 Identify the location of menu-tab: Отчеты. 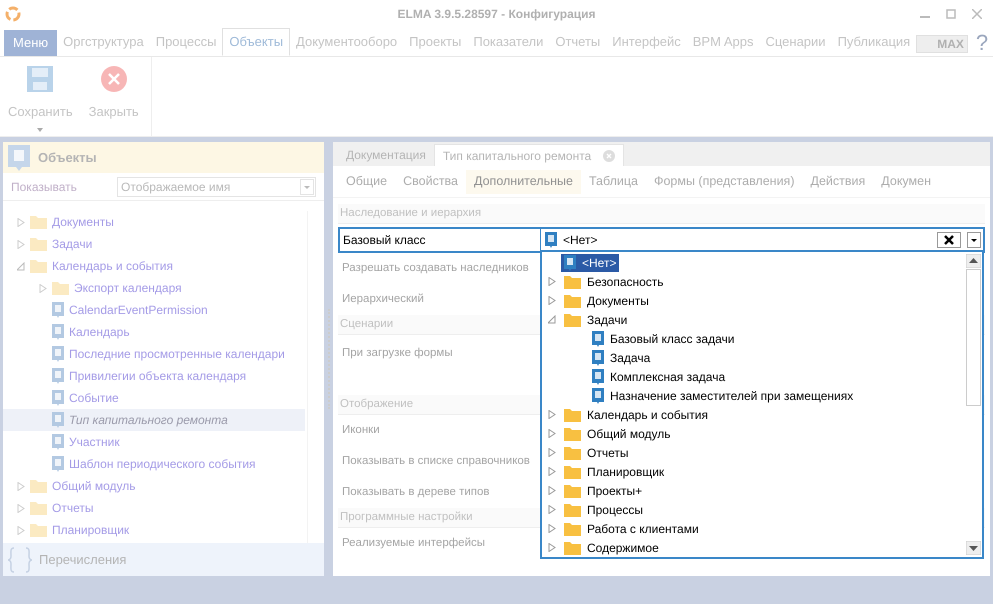
(577, 42).